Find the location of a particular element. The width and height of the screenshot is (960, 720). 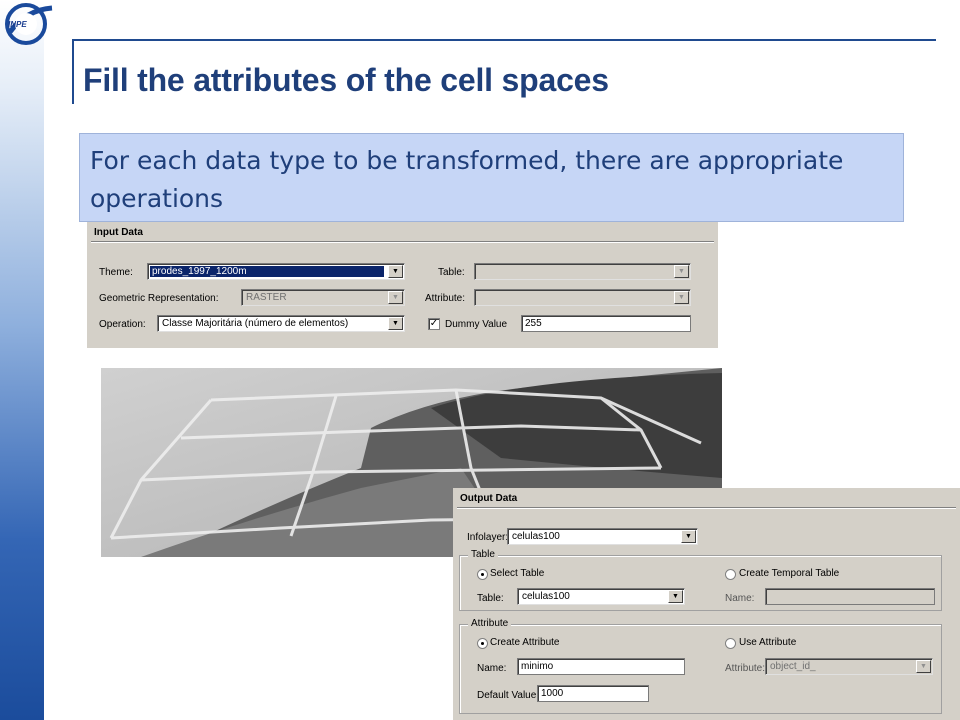

temporal-name-input is located at coordinates (850, 596).